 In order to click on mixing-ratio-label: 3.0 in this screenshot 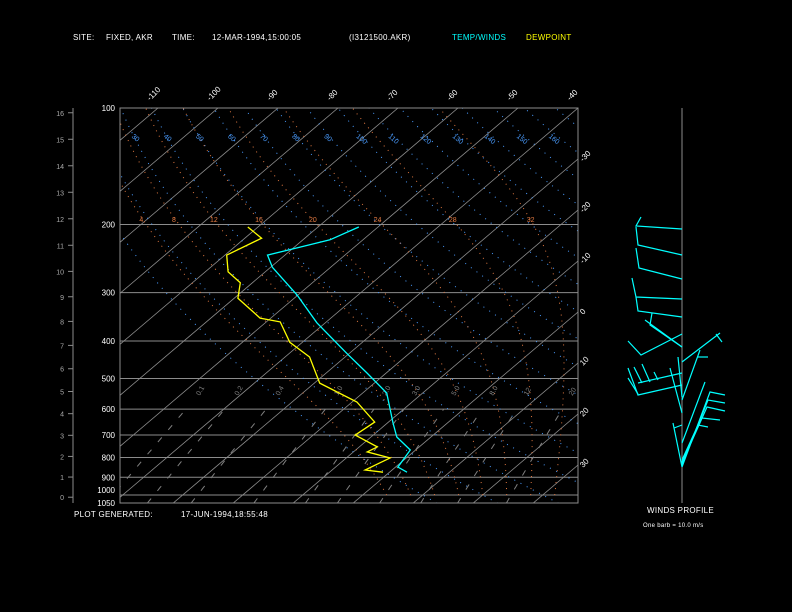, I will do `click(416, 391)`.